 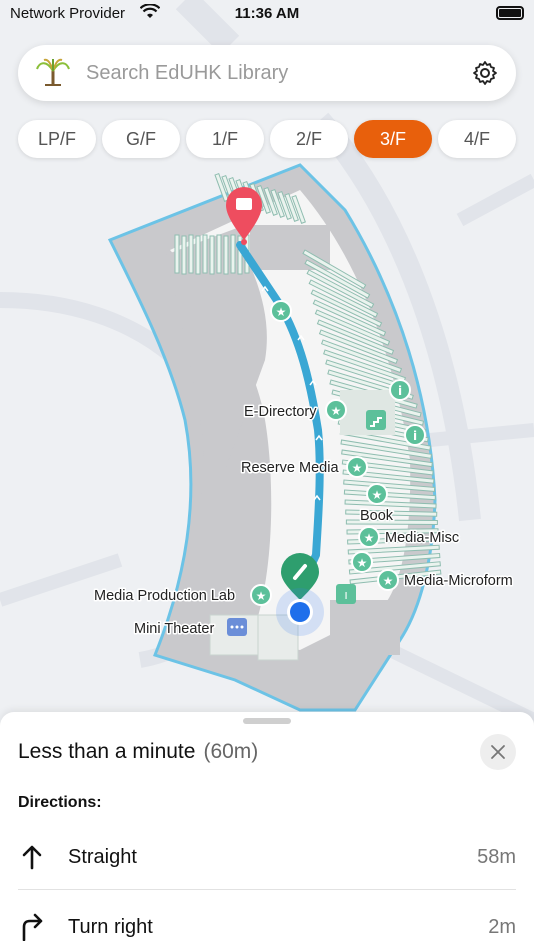 What do you see at coordinates (393, 139) in the screenshot?
I see `floor-tab-3: 3/F` at bounding box center [393, 139].